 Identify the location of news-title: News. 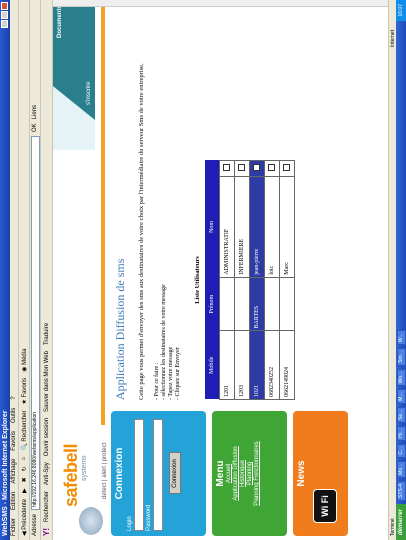
(301, 473).